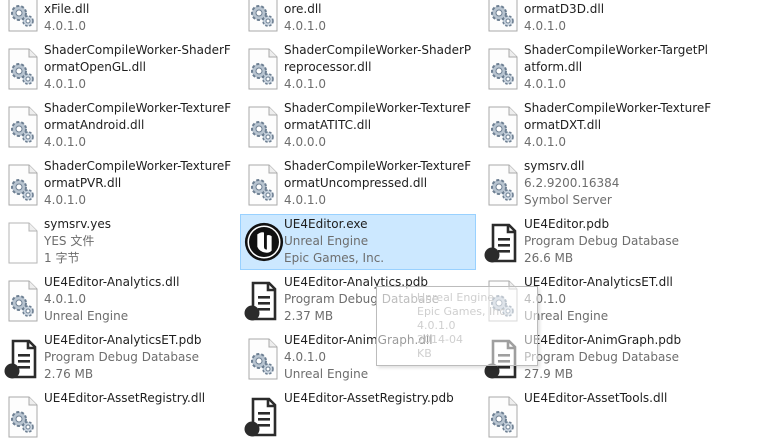  I want to click on file-meta: 2.76 MB, so click(69, 374).